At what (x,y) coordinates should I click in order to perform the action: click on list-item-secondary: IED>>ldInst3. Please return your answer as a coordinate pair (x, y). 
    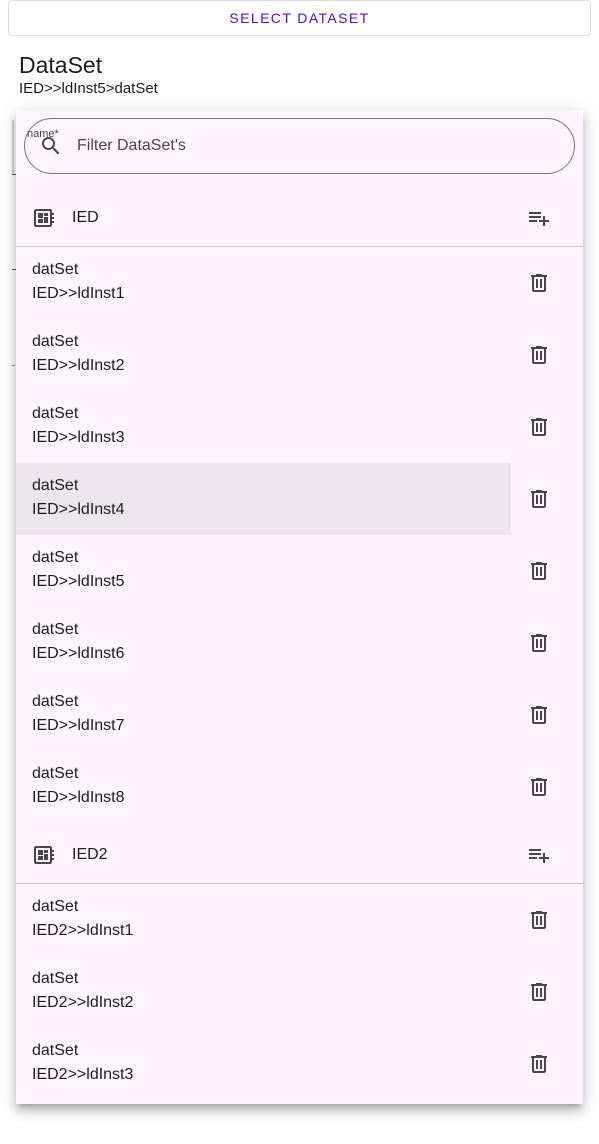
    Looking at the image, I should click on (78, 437).